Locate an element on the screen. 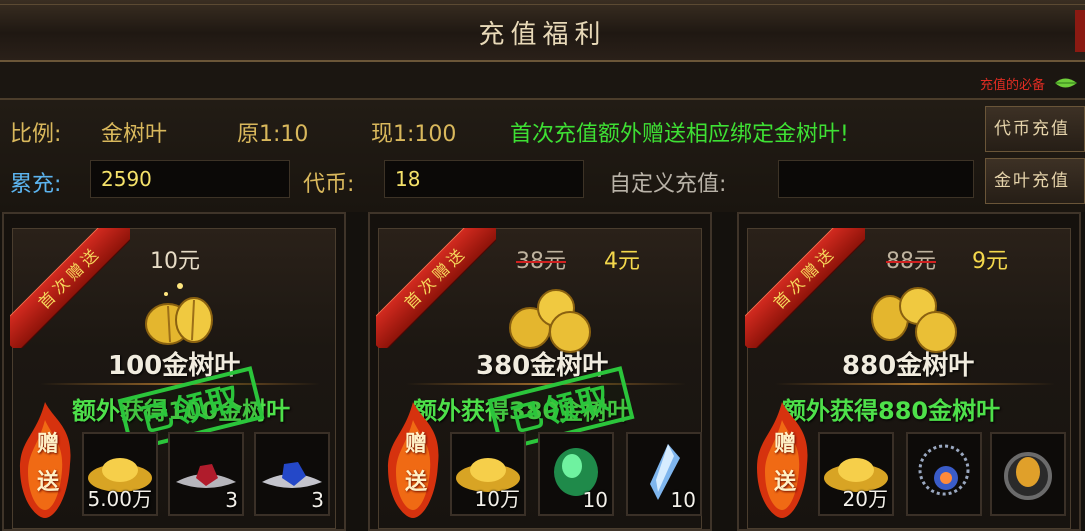  token-value: 18 is located at coordinates (408, 179).